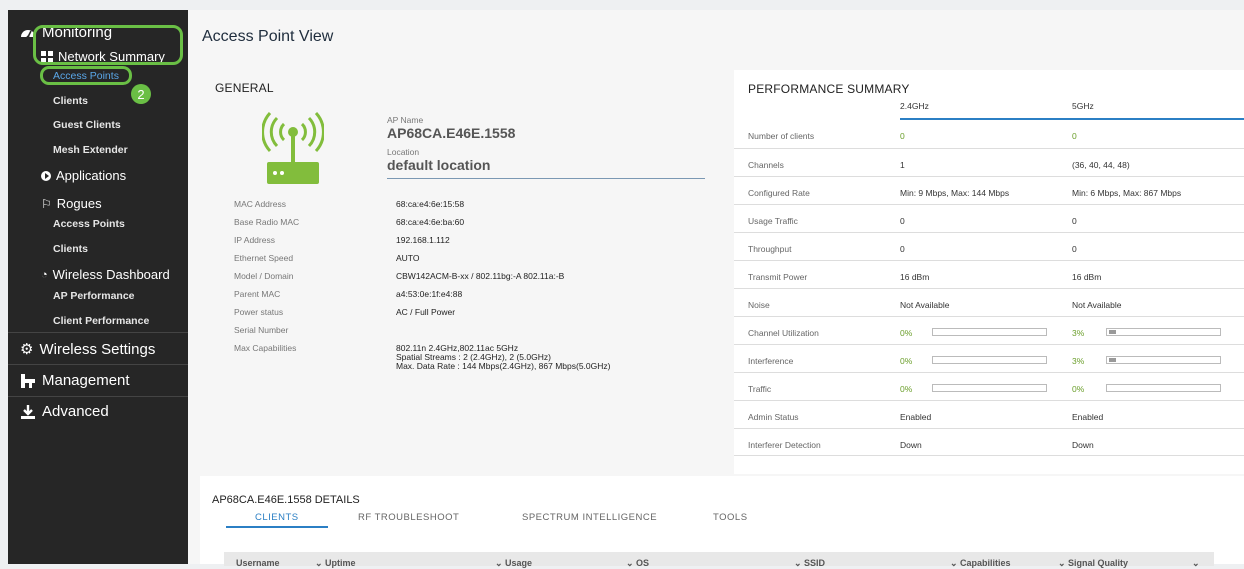 The height and width of the screenshot is (569, 1244). I want to click on perf-row-label: Number of clients, so click(781, 136).